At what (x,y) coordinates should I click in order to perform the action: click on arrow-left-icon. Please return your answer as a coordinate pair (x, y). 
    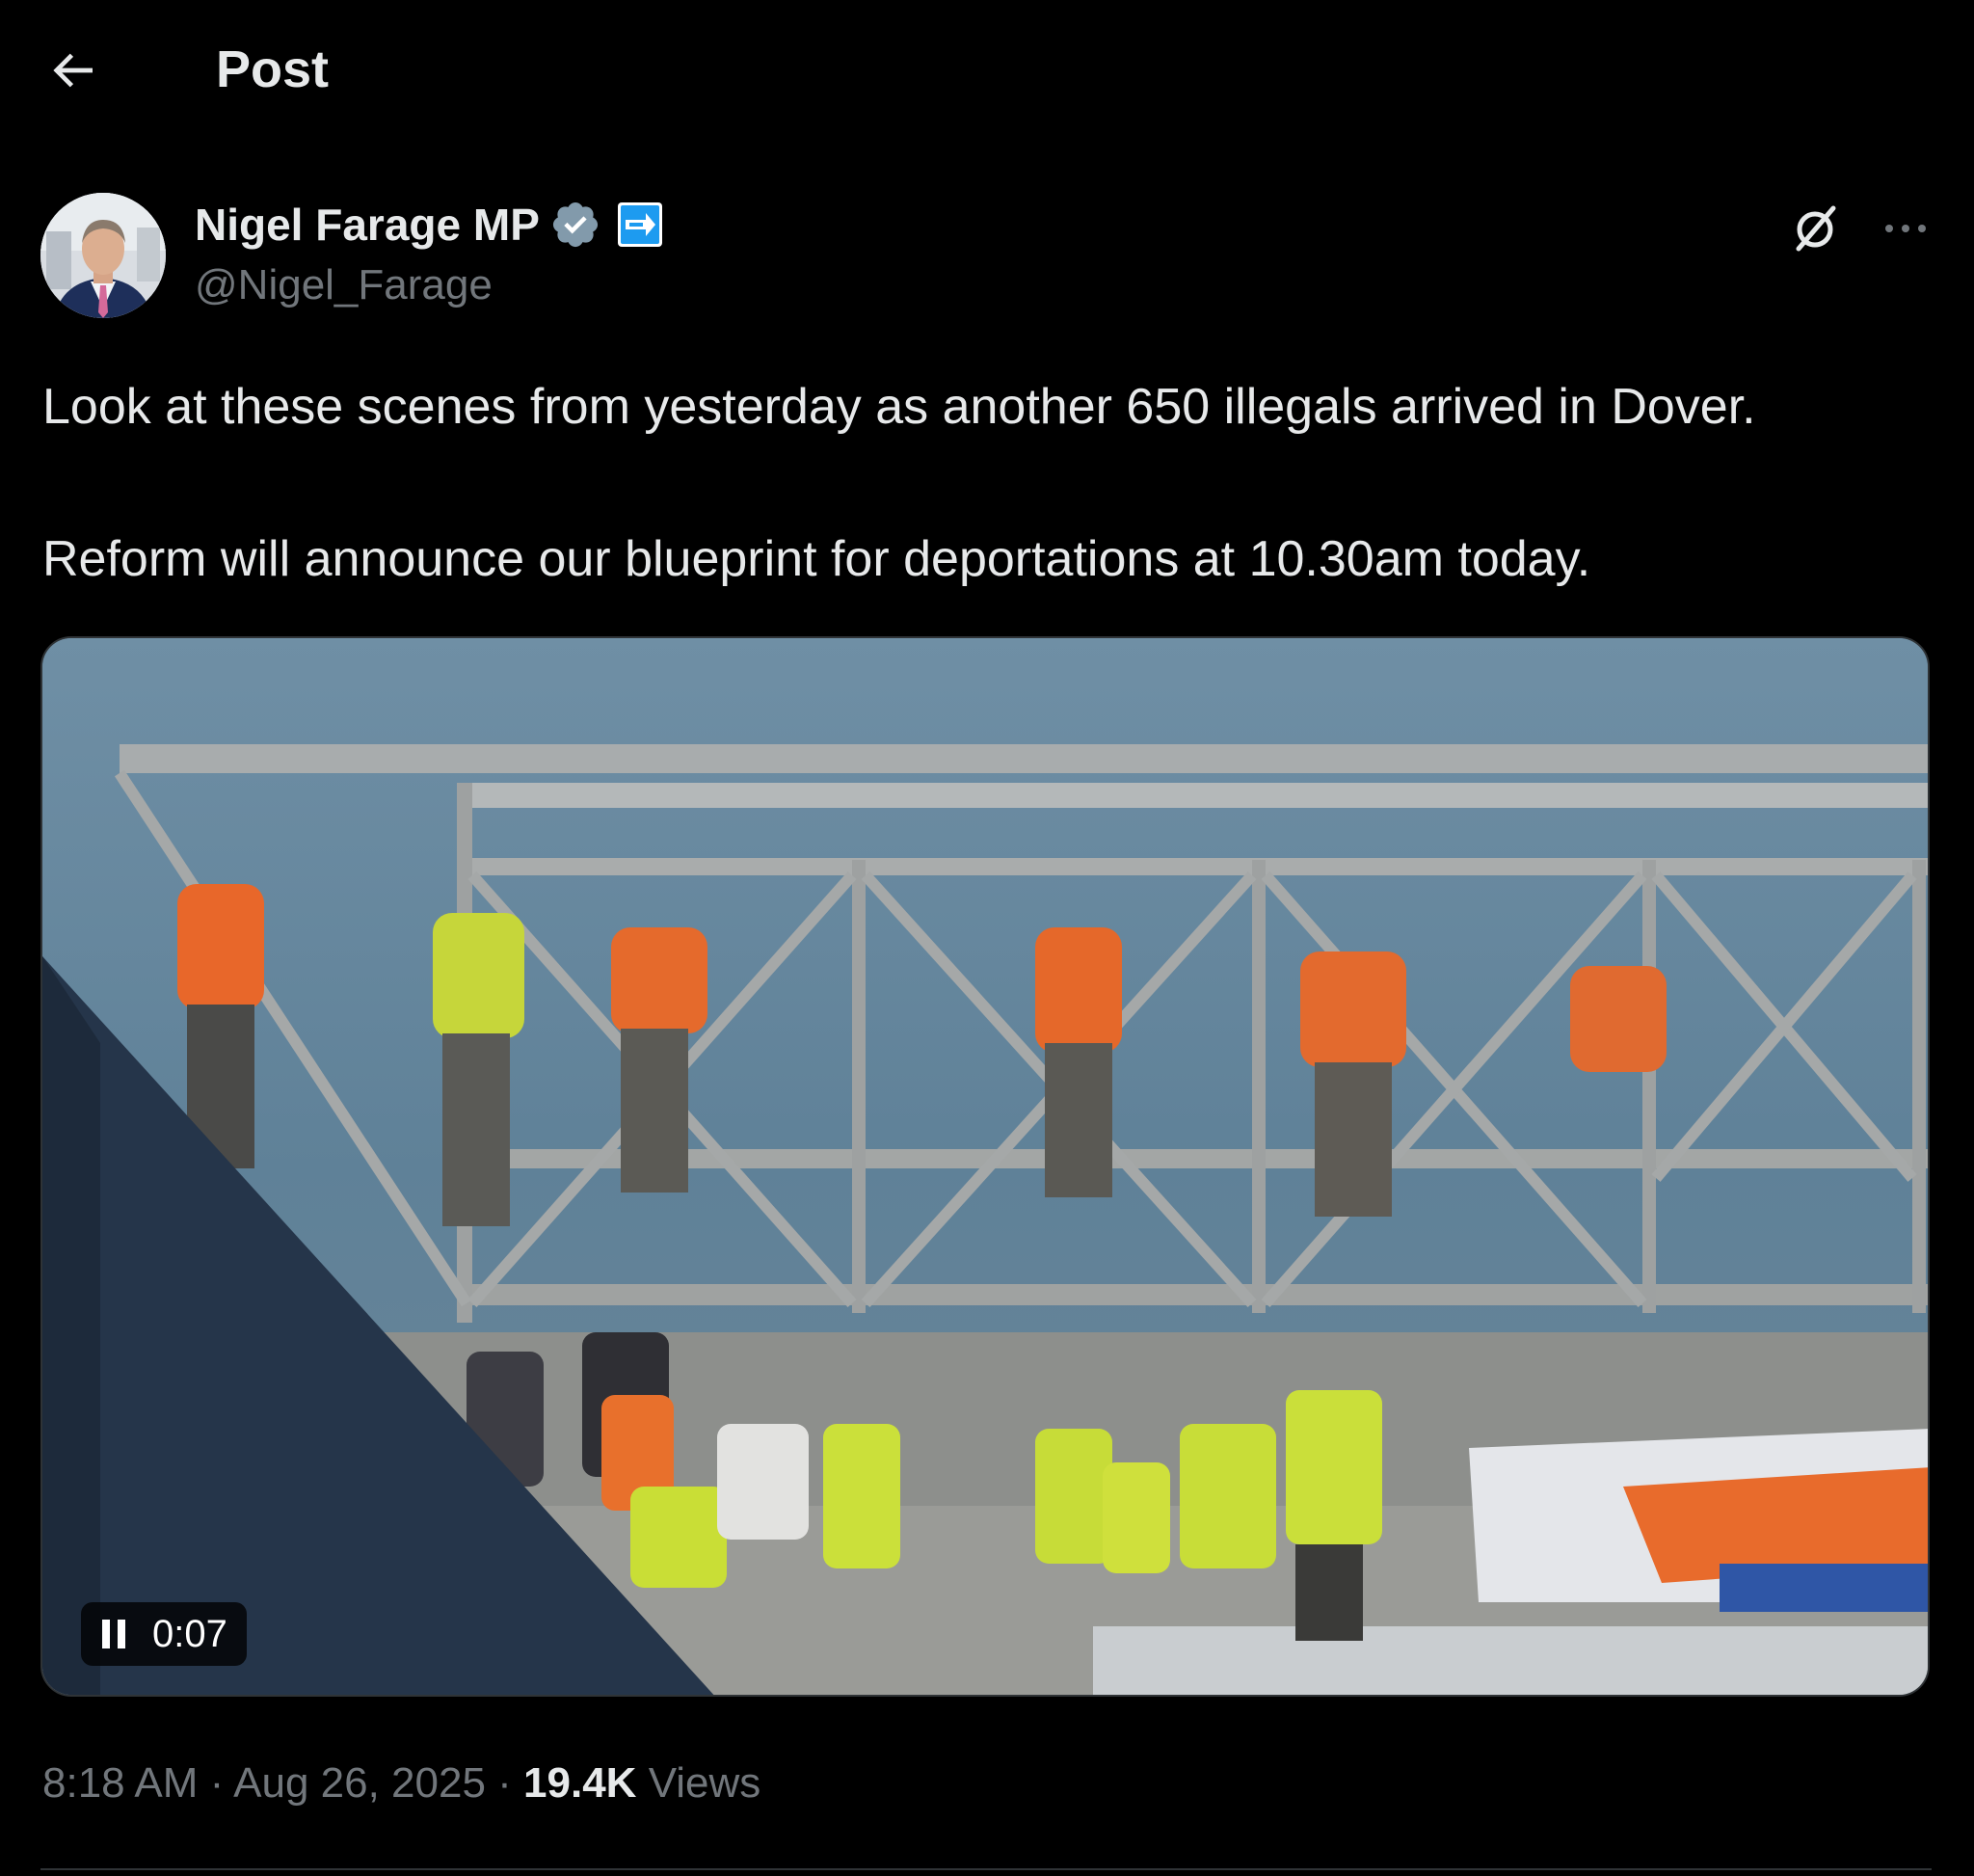
    Looking at the image, I should click on (73, 70).